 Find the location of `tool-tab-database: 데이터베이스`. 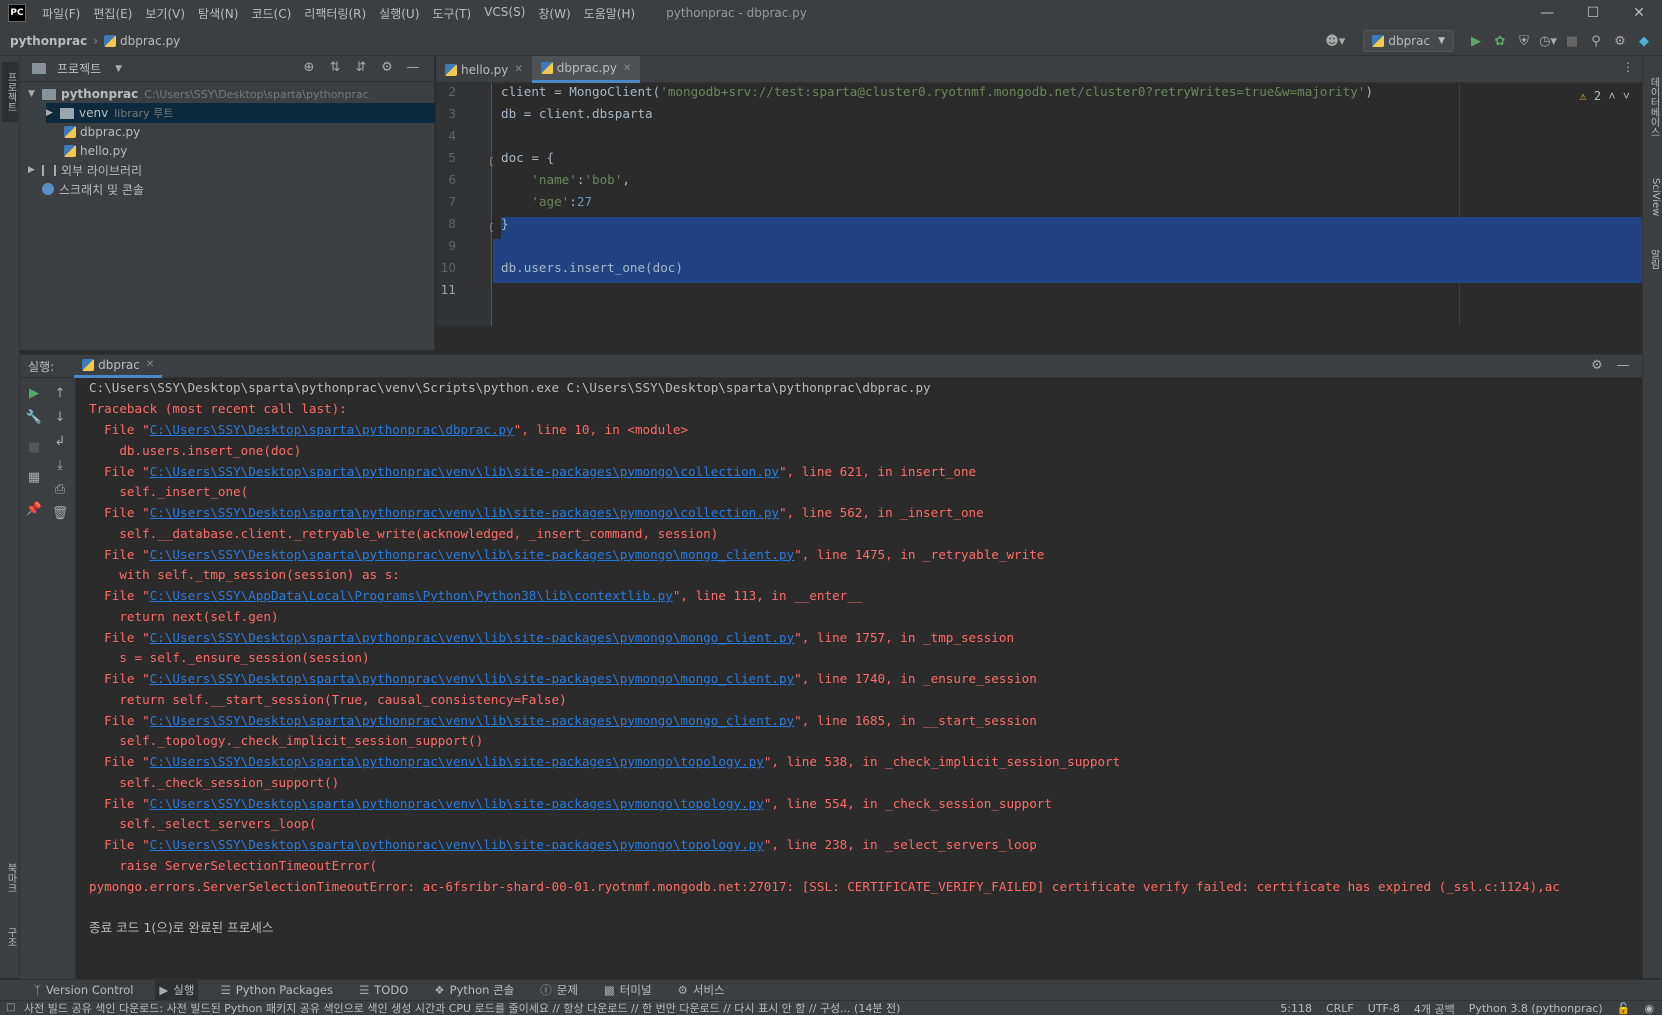

tool-tab-database: 데이터베이스 is located at coordinates (1653, 107).